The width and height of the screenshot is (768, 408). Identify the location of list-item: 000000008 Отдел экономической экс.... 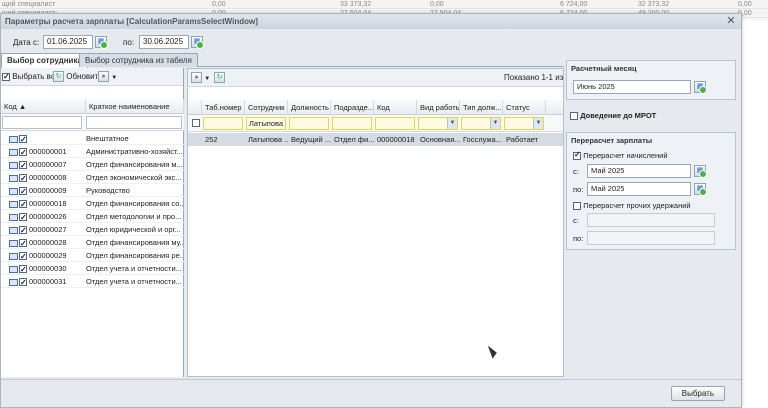
(92, 177).